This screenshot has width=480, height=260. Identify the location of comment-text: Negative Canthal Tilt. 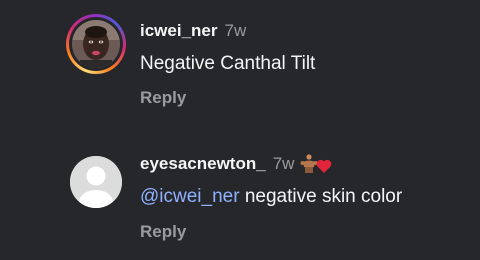
(227, 64).